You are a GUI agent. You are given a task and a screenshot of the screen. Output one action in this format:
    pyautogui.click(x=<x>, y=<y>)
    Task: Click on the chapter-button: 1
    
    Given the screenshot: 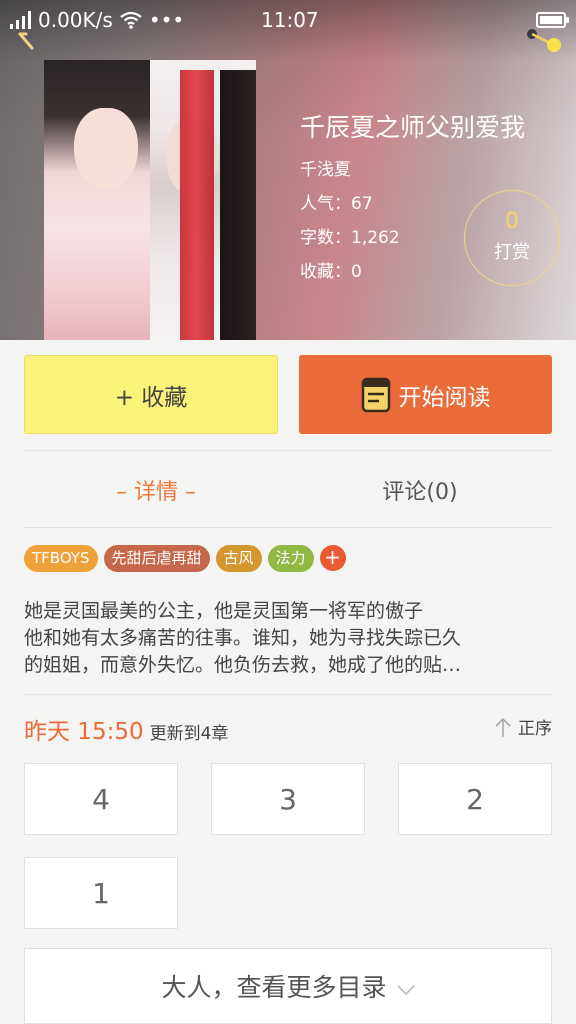 What is the action you would take?
    pyautogui.click(x=101, y=893)
    